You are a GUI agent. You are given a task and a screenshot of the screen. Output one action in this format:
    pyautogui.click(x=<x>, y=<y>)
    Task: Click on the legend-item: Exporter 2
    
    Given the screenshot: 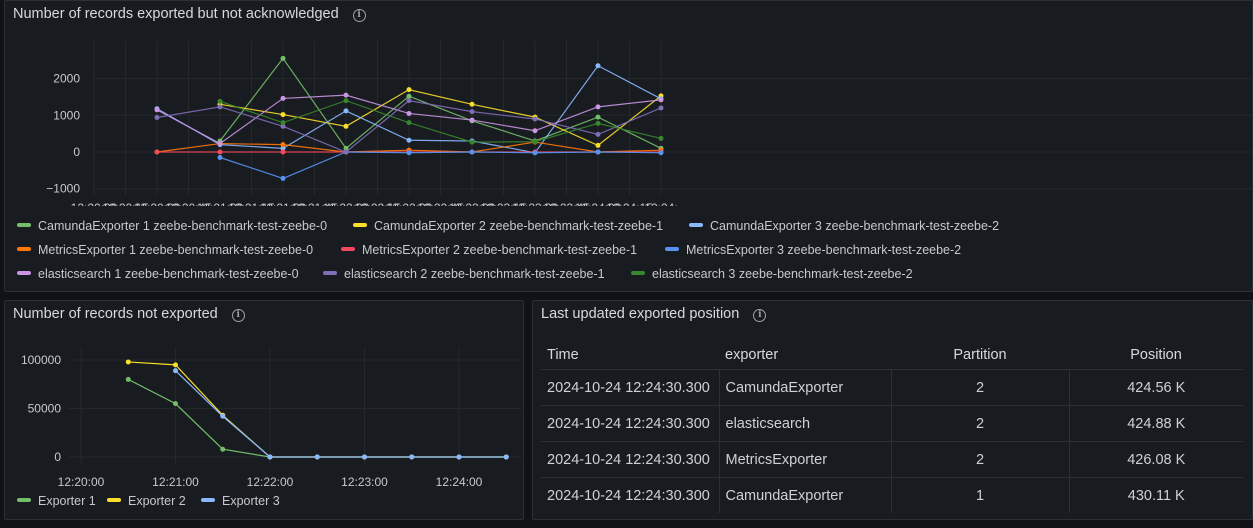 What is the action you would take?
    pyautogui.click(x=146, y=501)
    